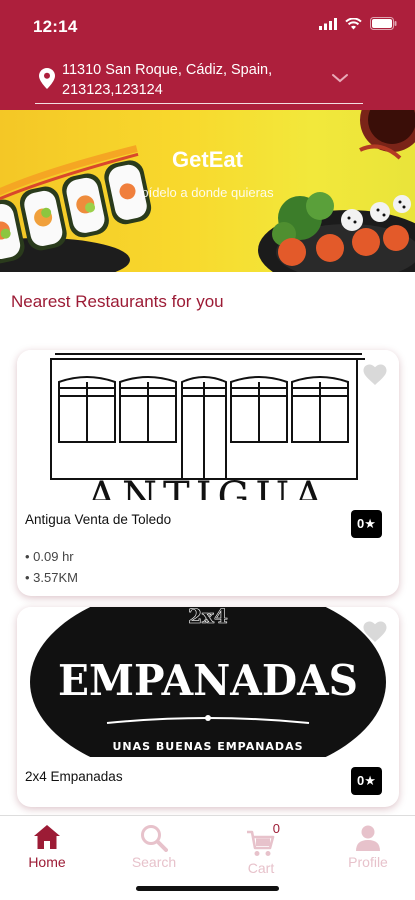 This screenshot has height=900, width=415. Describe the element at coordinates (207, 746) in the screenshot. I see `logo-text-tagline: UNAS BUENAS EMPANADAS` at that location.